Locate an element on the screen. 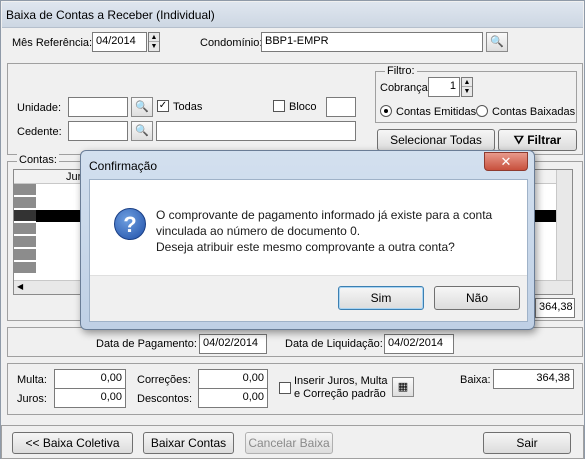 The width and height of the screenshot is (585, 459). descontos-field: 0,00 is located at coordinates (233, 398).